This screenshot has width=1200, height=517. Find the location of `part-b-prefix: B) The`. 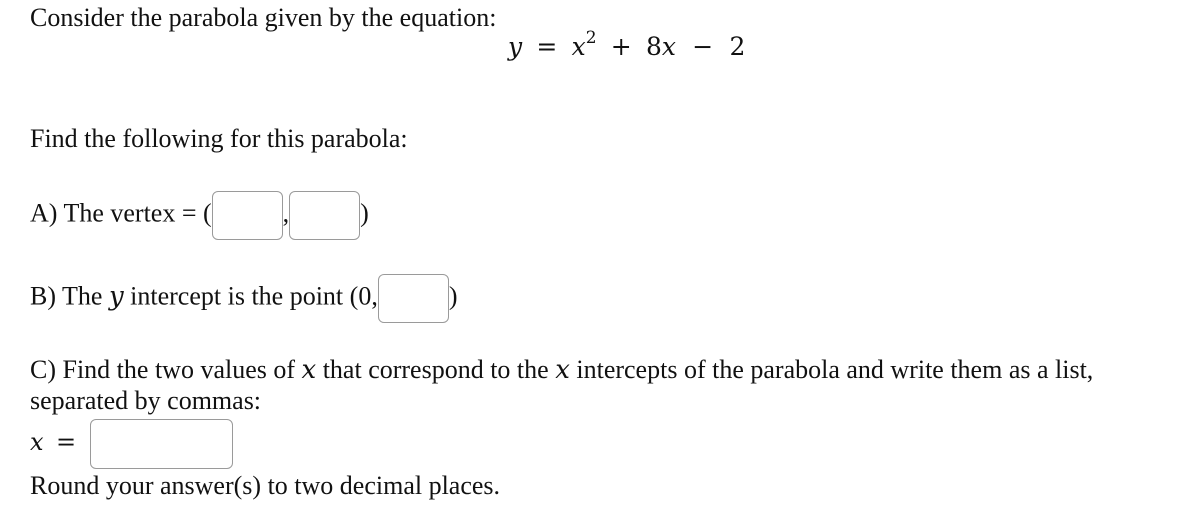

part-b-prefix: B) The is located at coordinates (69, 296).